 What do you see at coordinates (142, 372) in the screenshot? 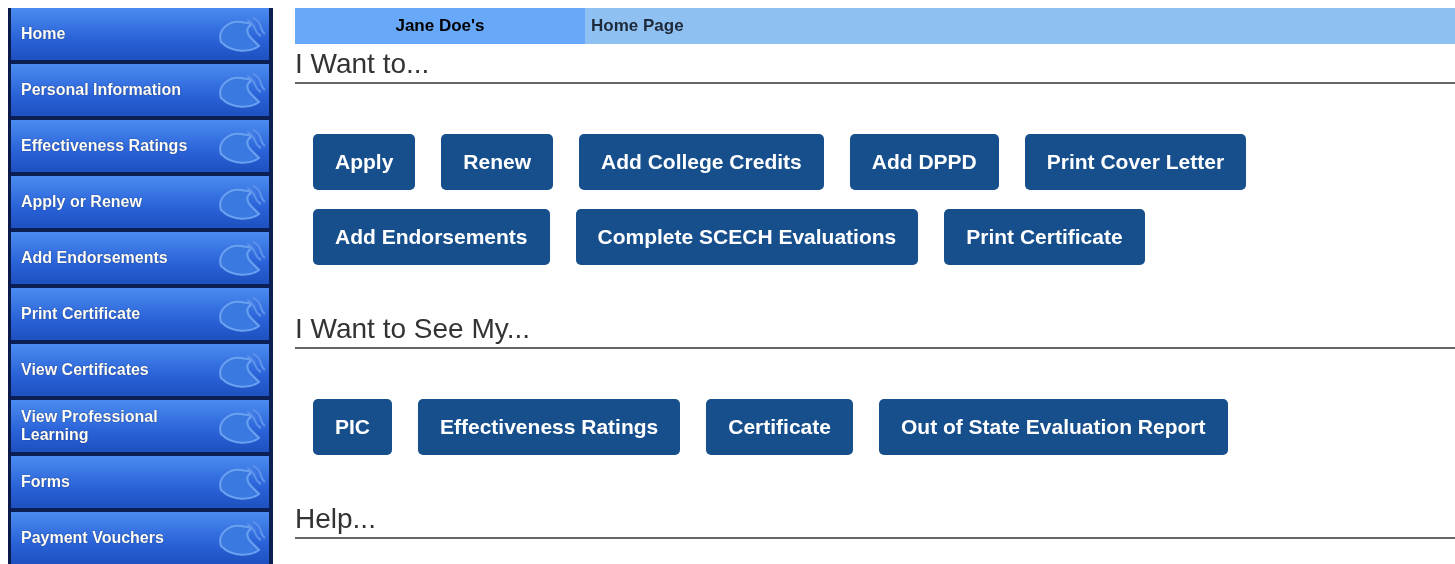
I see `sidebar-item: View Certificates` at bounding box center [142, 372].